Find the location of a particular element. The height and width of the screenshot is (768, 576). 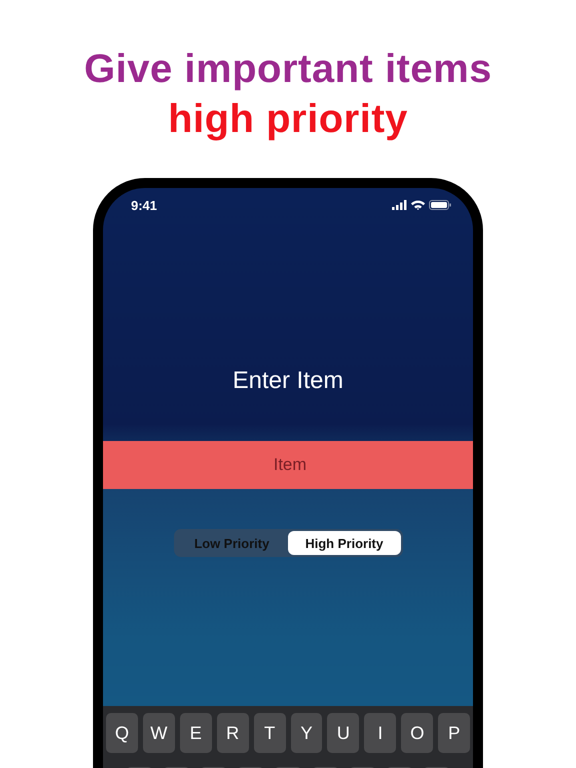

priority-segment: High Priority is located at coordinates (344, 543).